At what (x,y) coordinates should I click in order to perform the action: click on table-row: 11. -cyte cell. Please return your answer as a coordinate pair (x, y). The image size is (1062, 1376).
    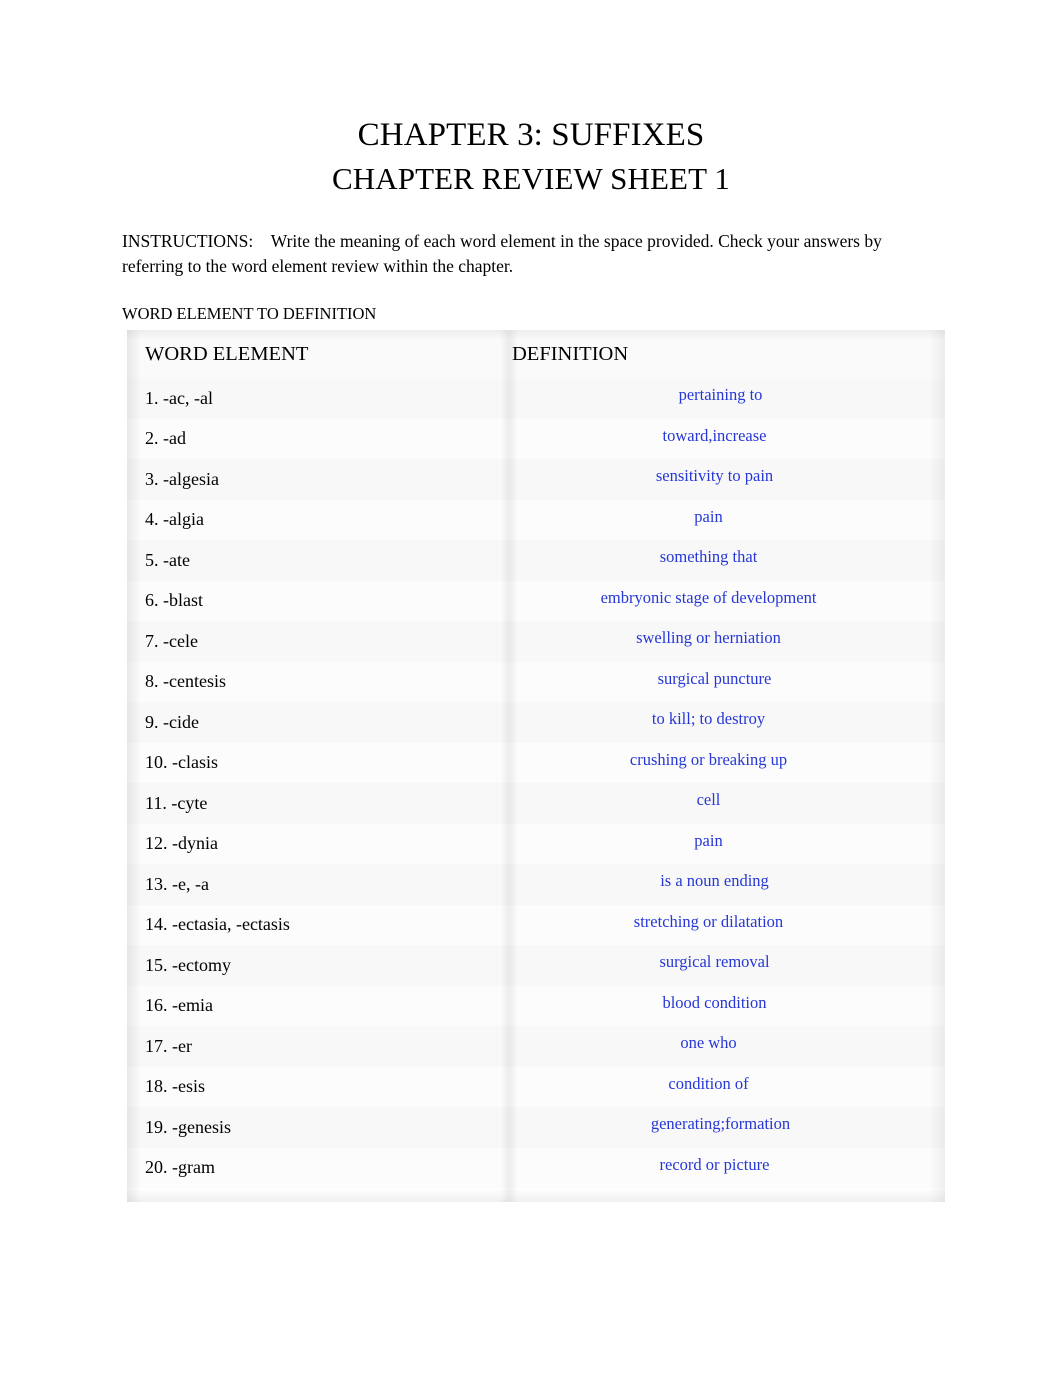
    Looking at the image, I should click on (536, 803).